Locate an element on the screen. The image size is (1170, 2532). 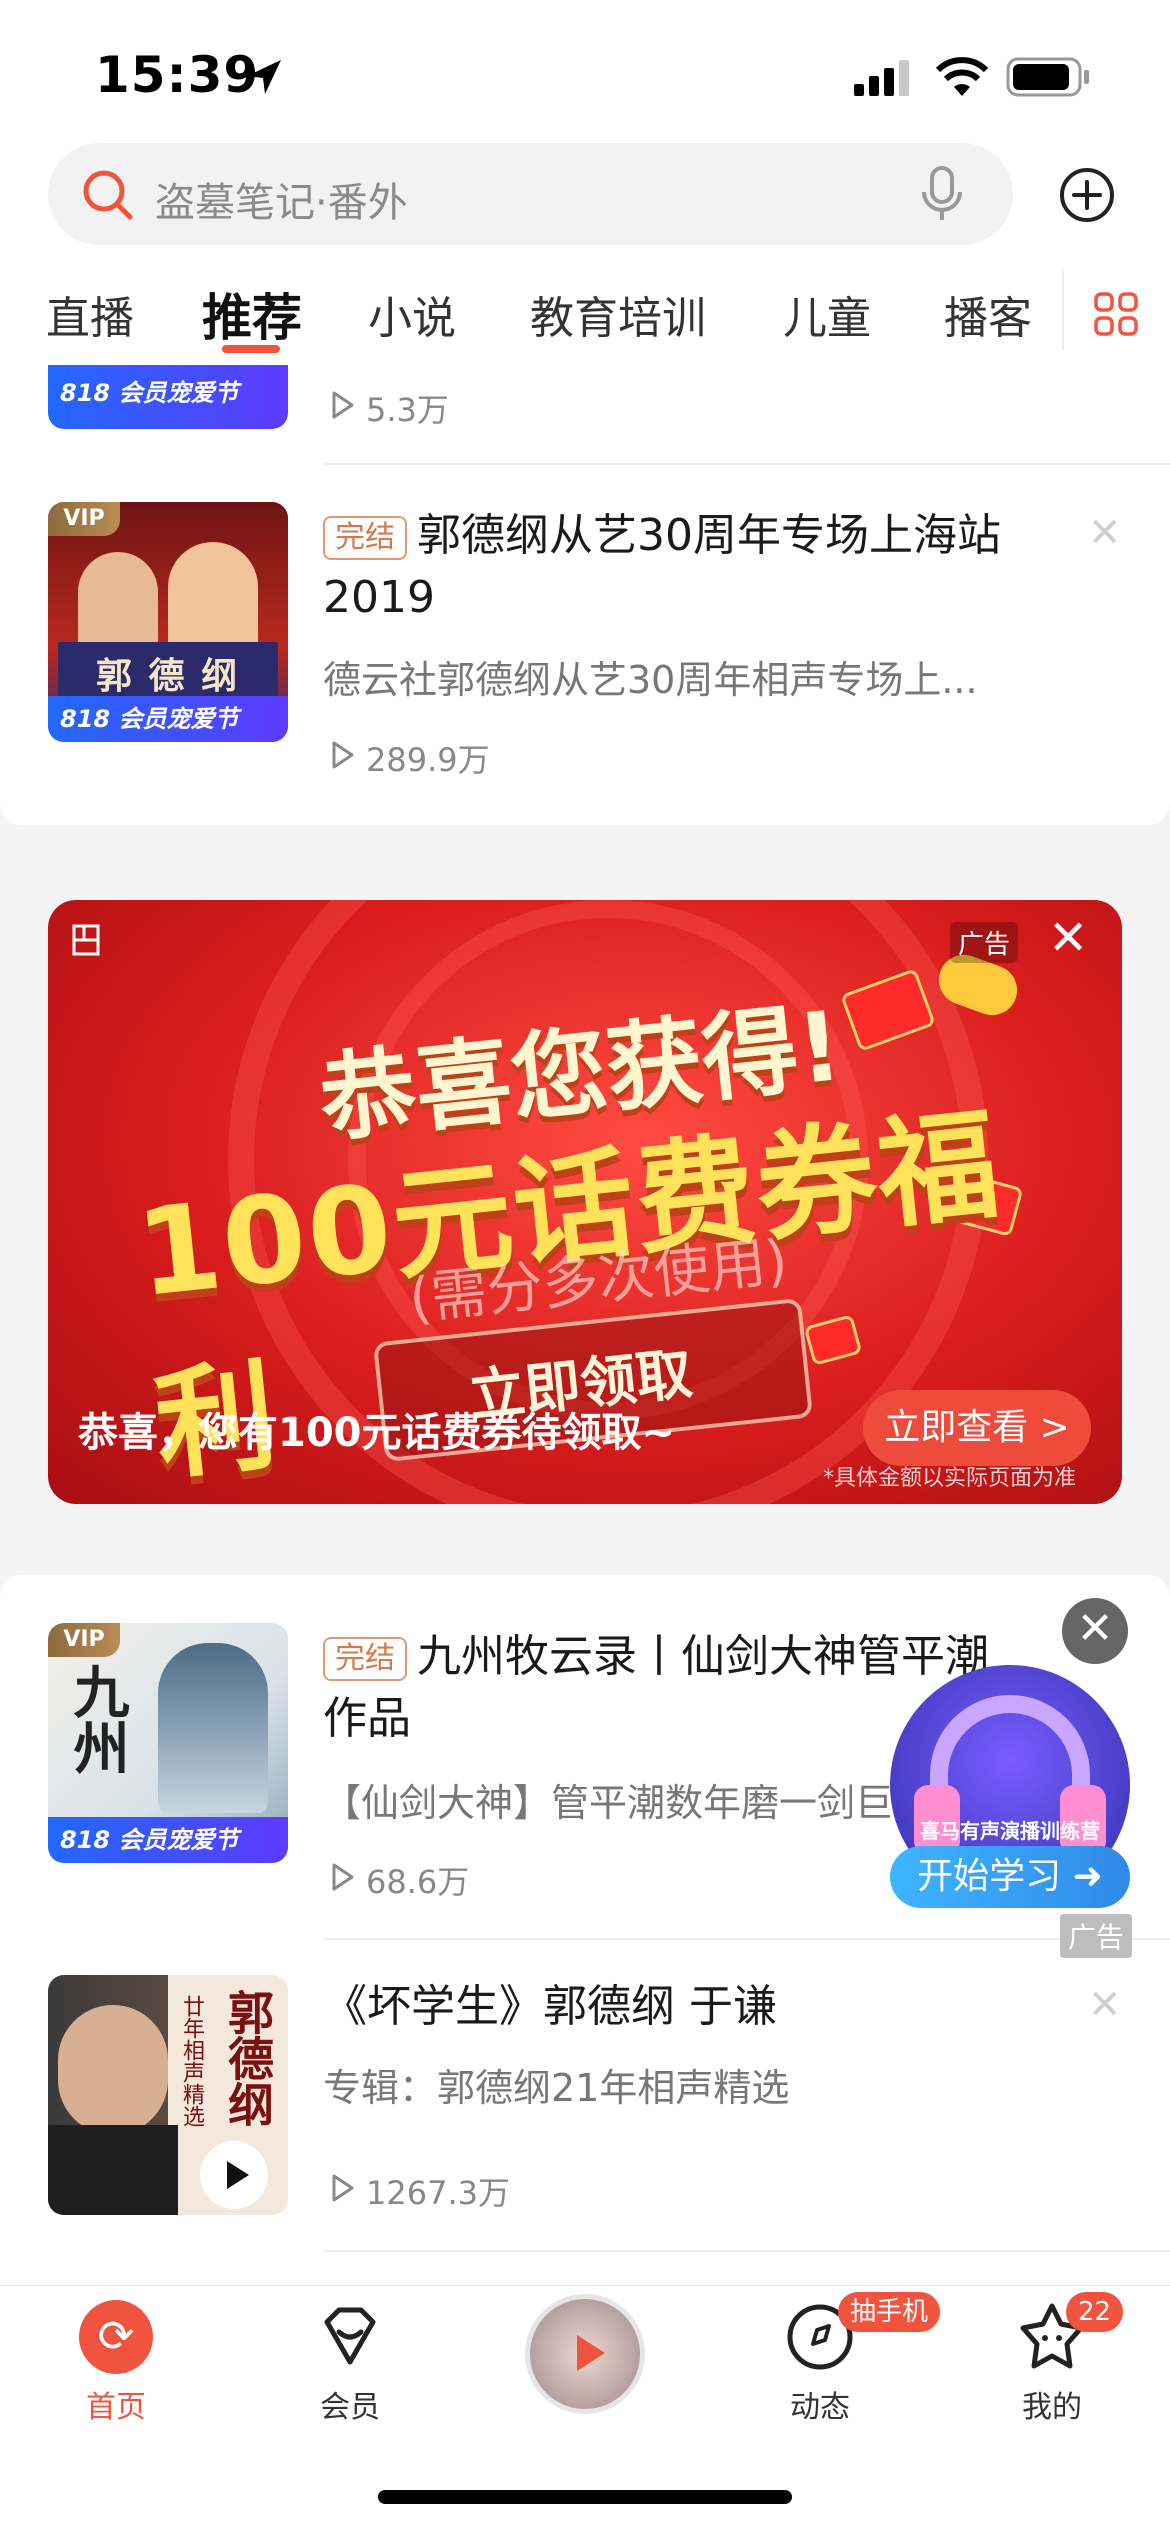
play-count: 5.3万 is located at coordinates (407, 410).